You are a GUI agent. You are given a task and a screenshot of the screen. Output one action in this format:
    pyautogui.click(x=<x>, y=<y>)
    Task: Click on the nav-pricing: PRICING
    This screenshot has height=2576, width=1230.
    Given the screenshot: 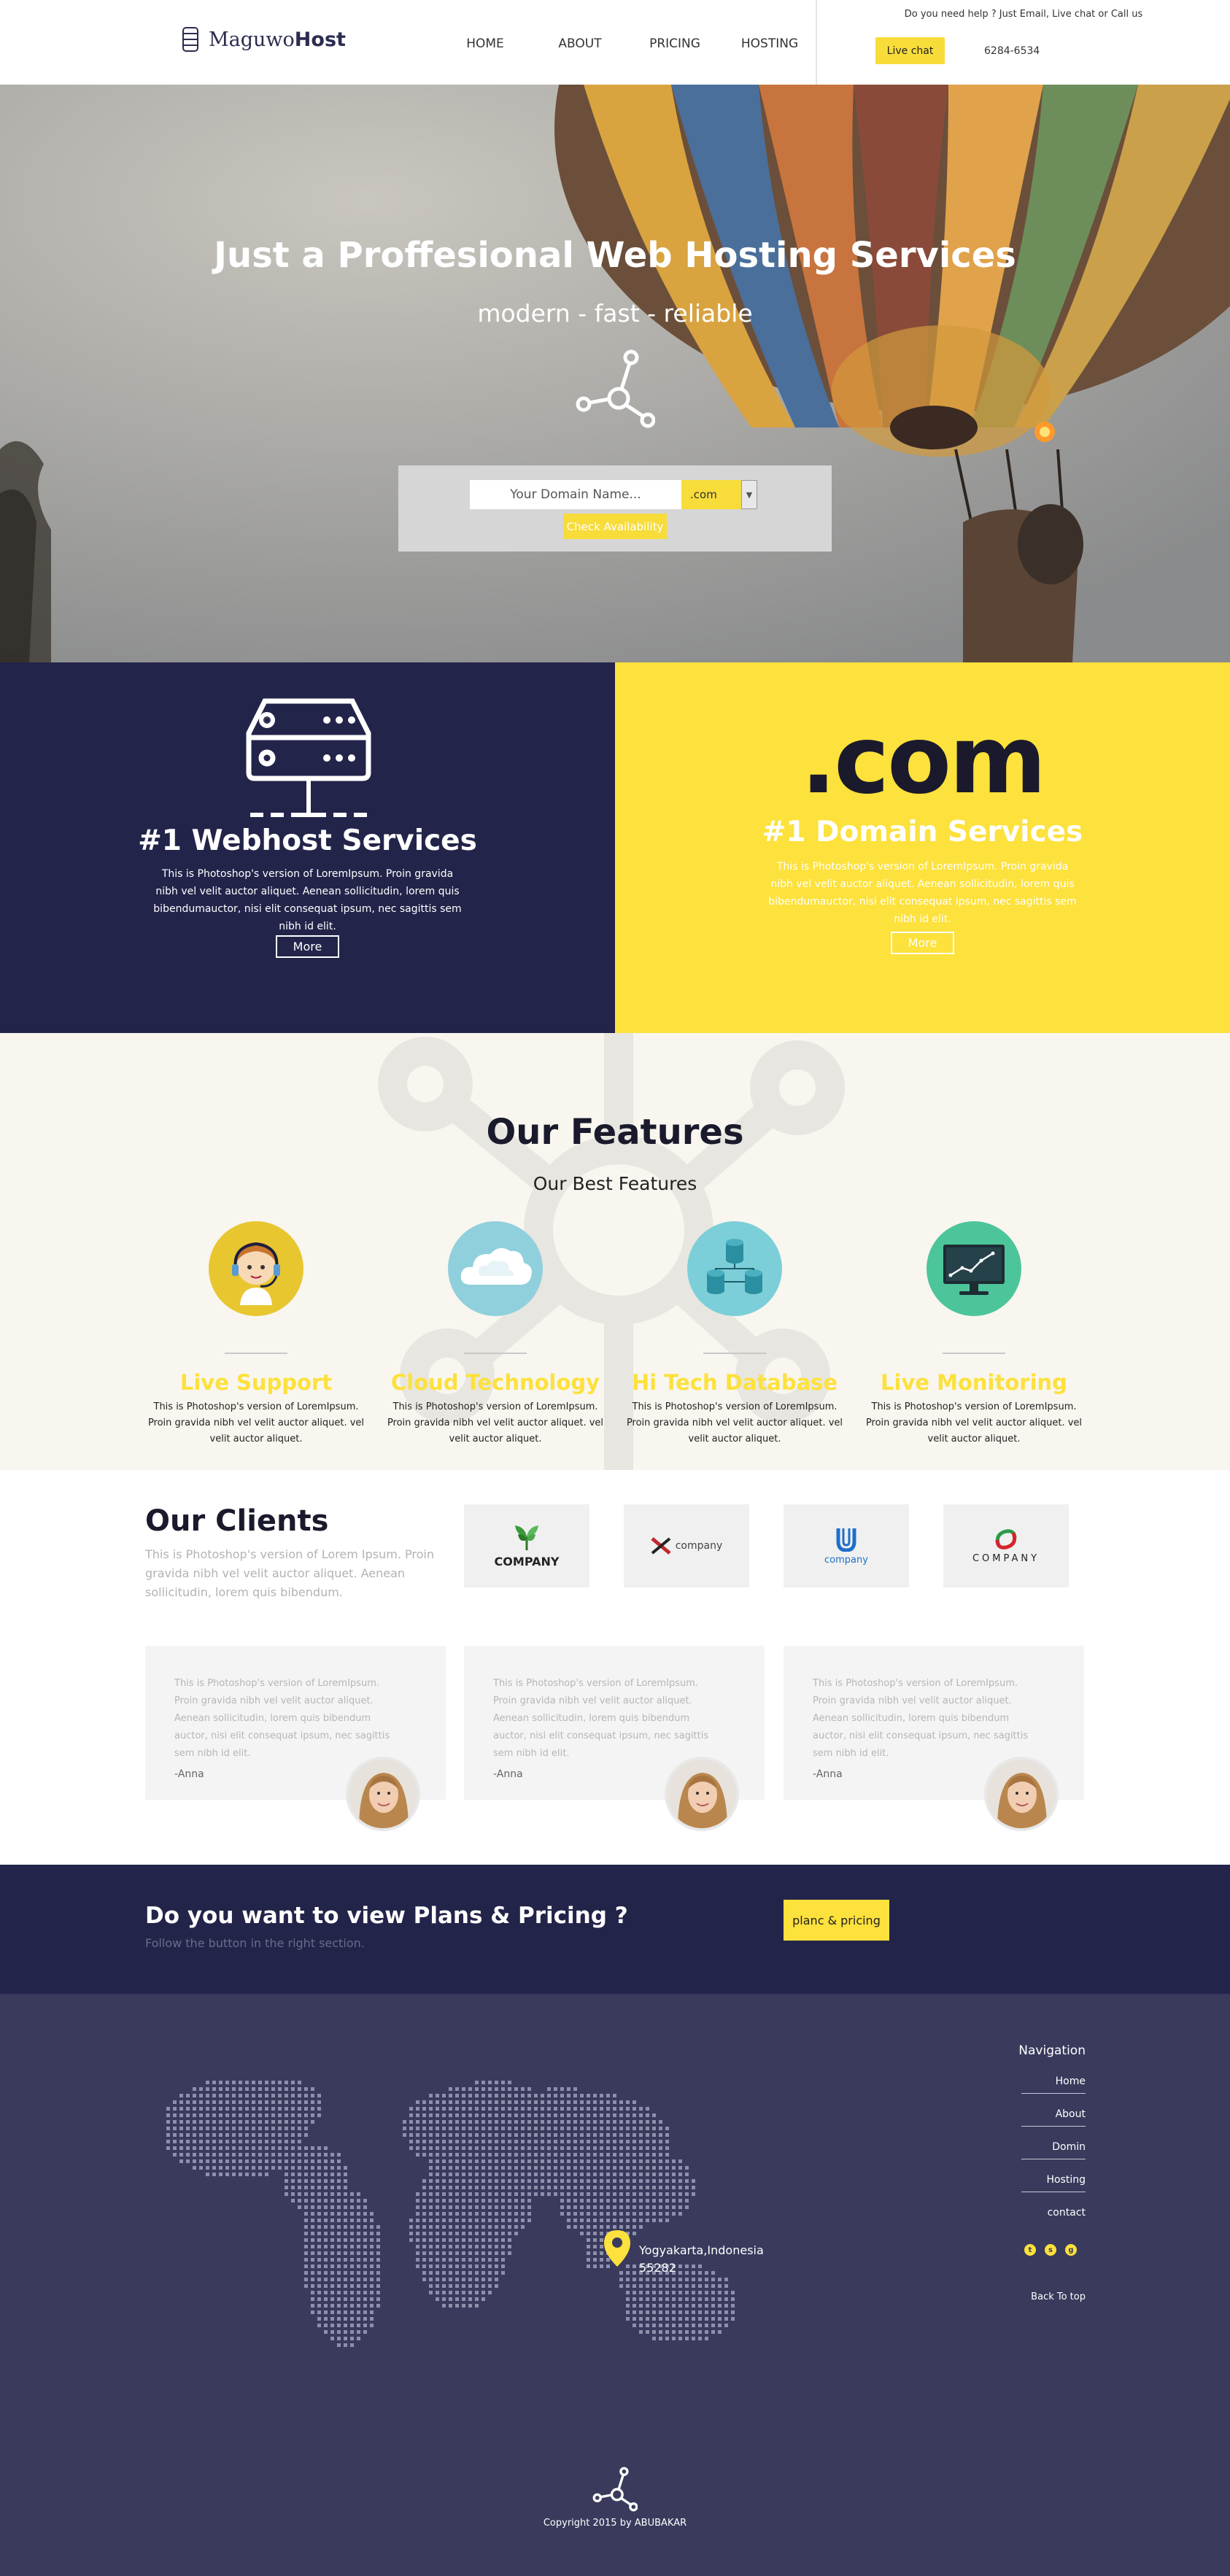 What is the action you would take?
    pyautogui.click(x=674, y=43)
    